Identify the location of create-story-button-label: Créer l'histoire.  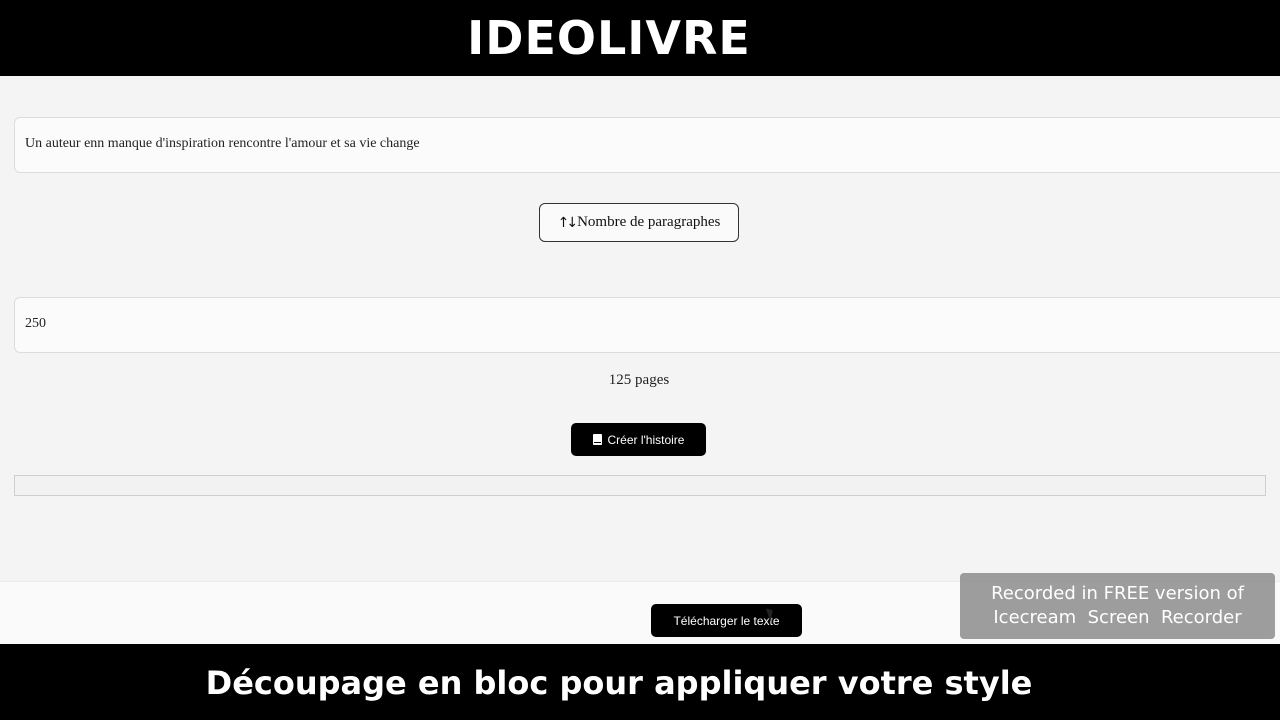
(646, 439).